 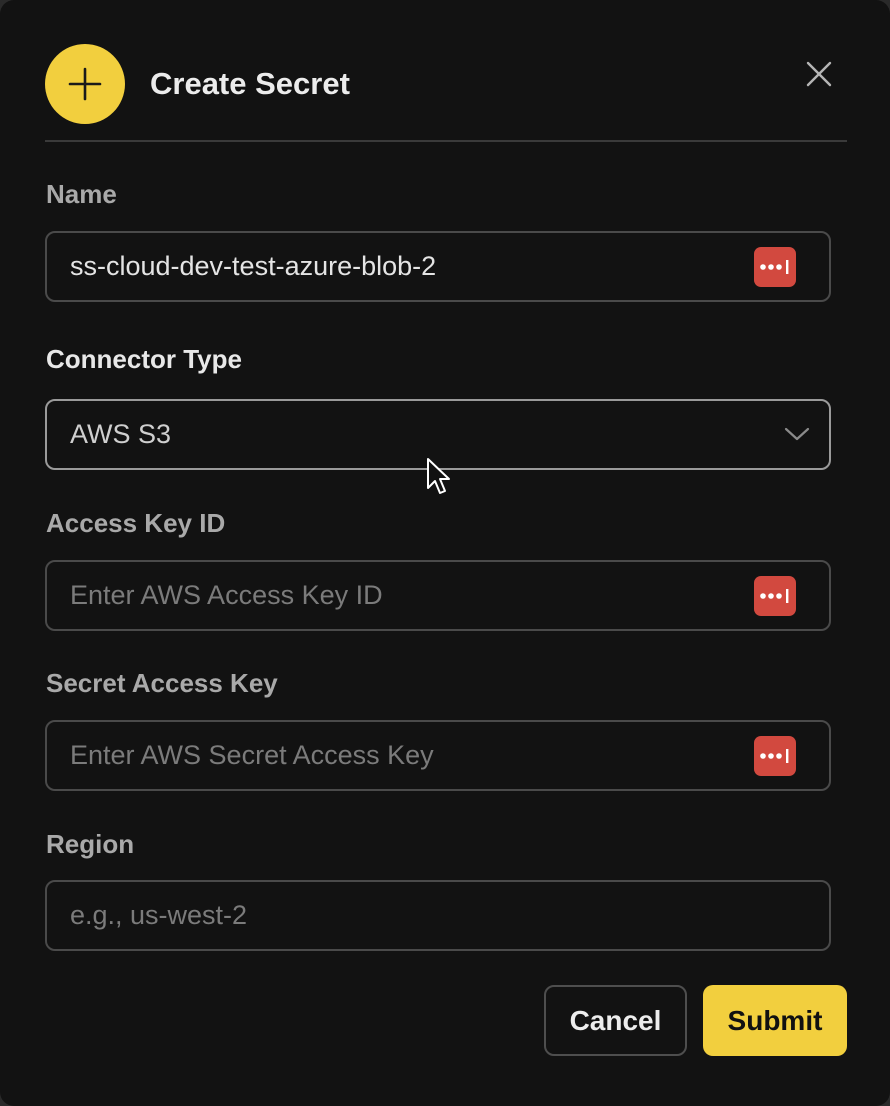 I want to click on dialog-title: Create Secret, so click(x=250, y=83).